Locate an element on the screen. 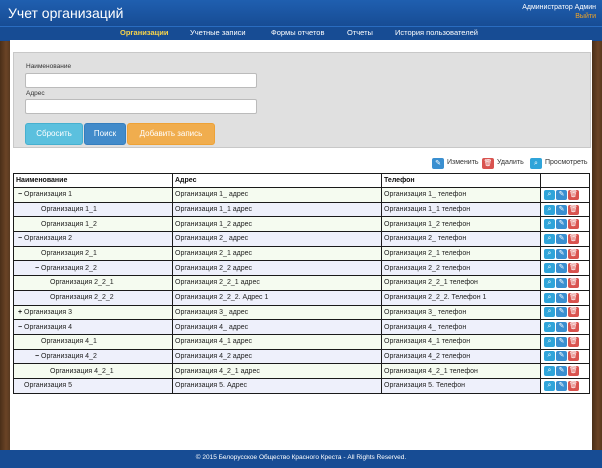 This screenshot has width=602, height=468. app-title: Учет организаций is located at coordinates (66, 13).